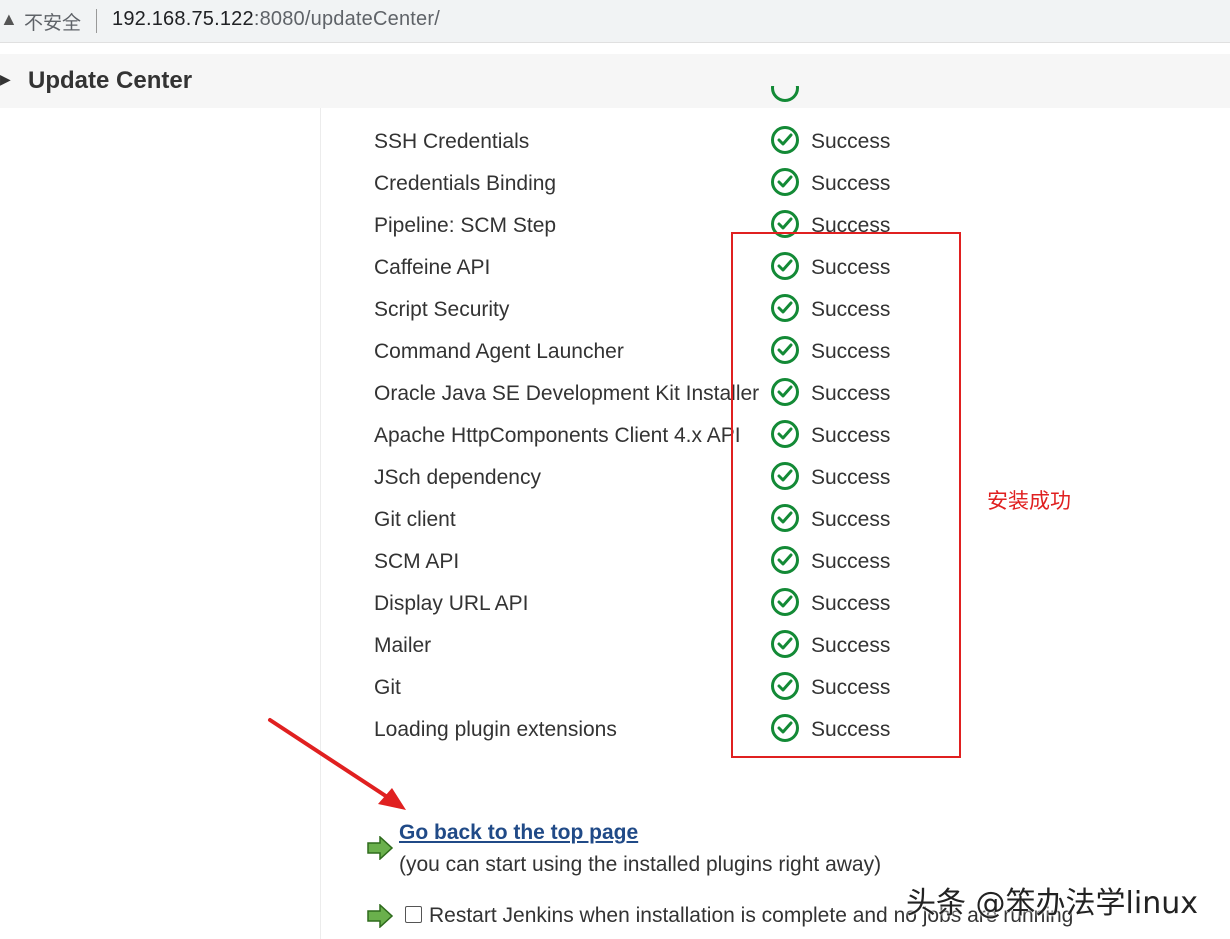 Image resolution: width=1230 pixels, height=939 pixels. I want to click on not-secure-label: 不安全, so click(52, 21).